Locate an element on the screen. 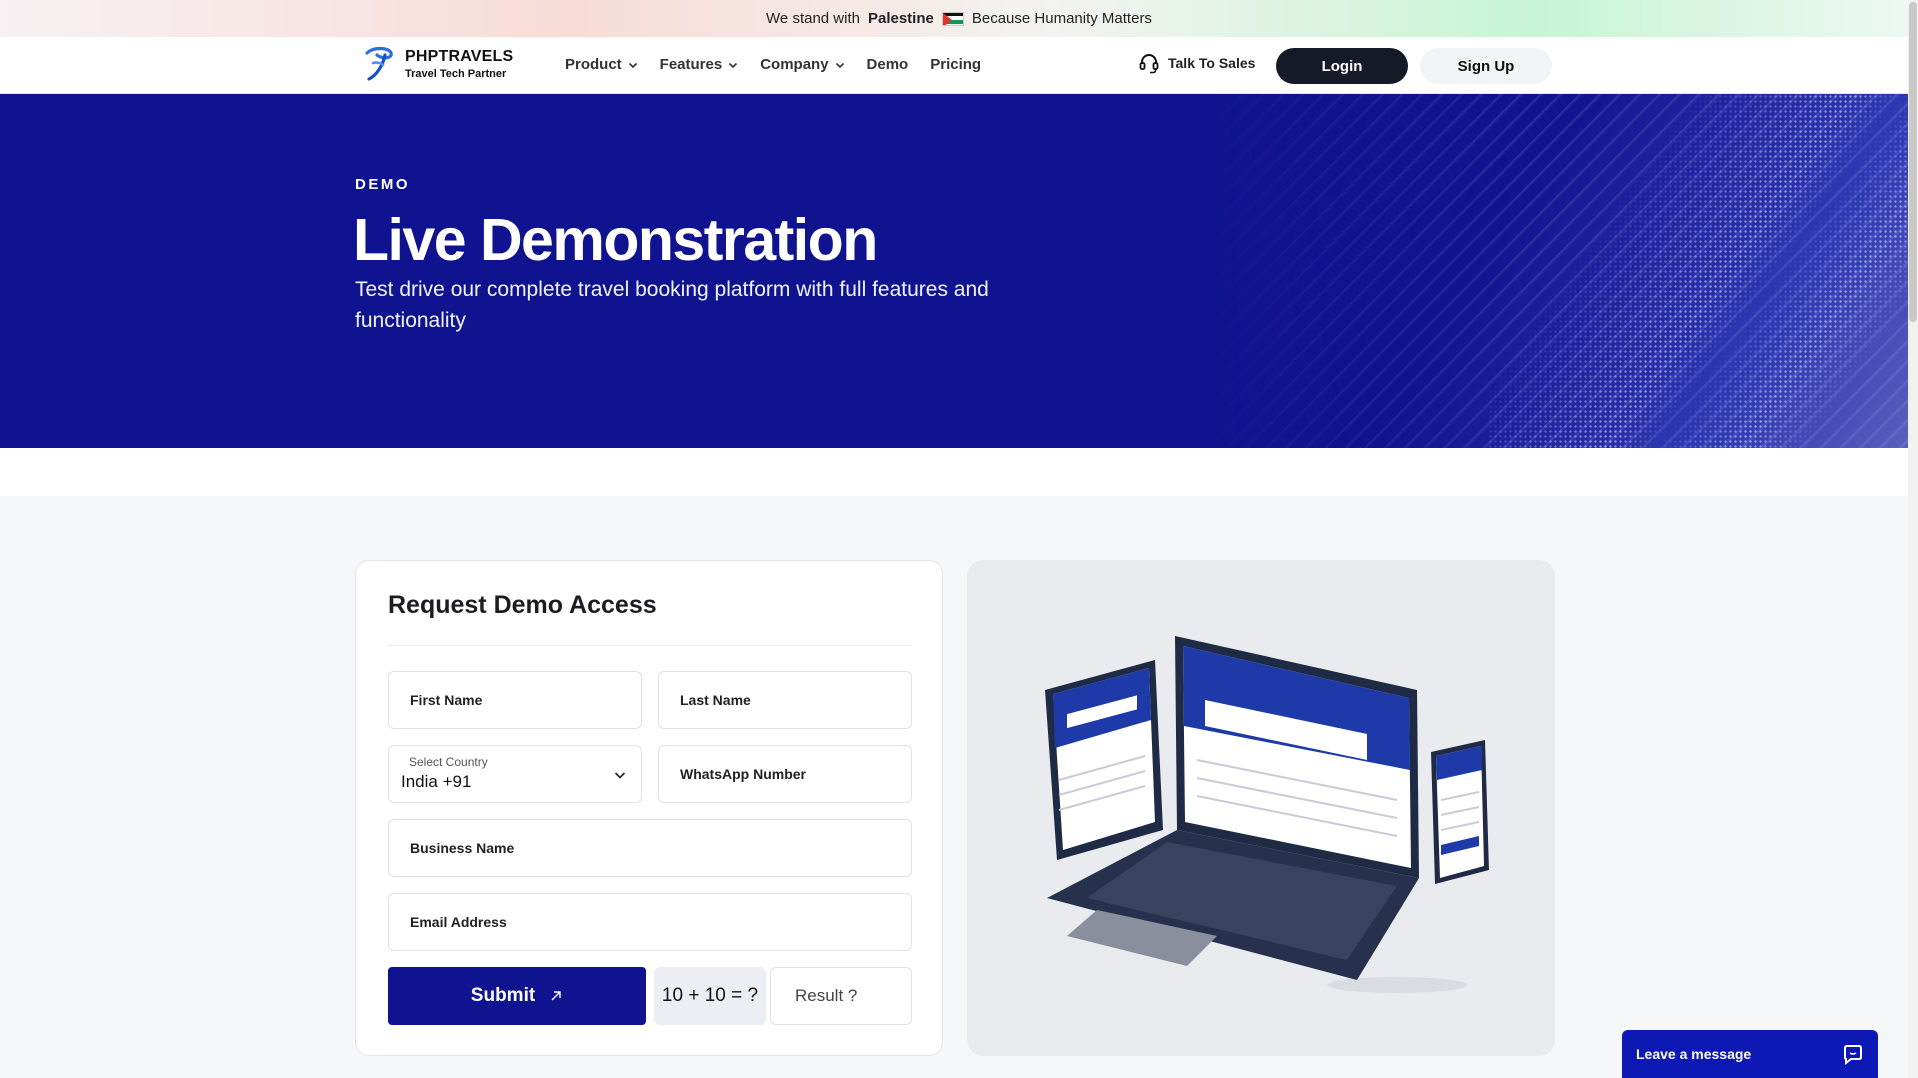 The image size is (1918, 1078). tablet-device is located at coordinates (1104, 760).